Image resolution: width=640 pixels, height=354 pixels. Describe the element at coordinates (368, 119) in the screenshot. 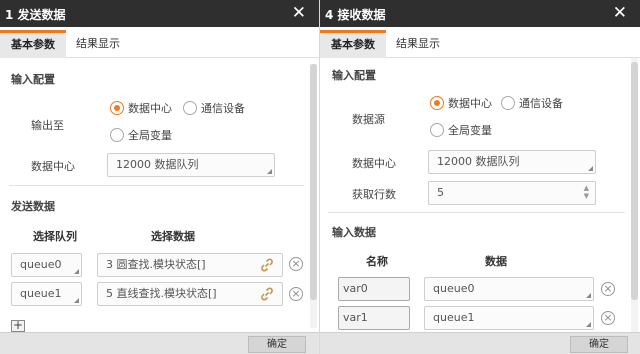

I see `data-source-label: 数据源` at that location.